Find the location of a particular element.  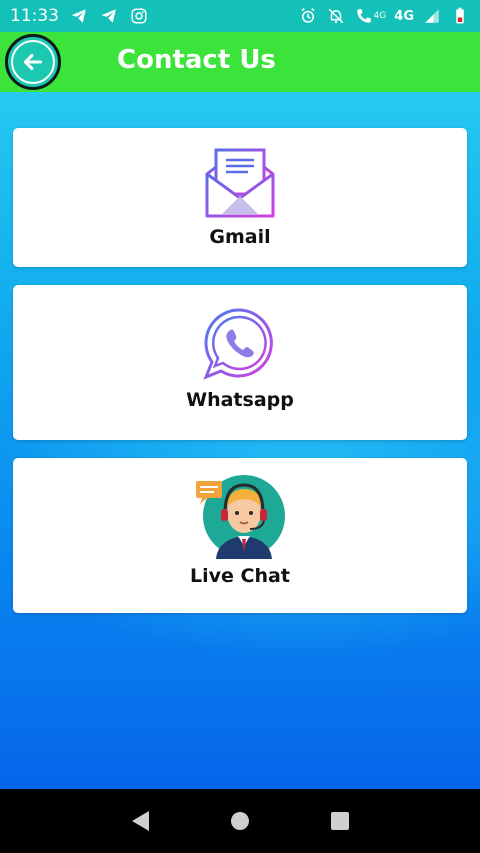

page-title: Contact Us is located at coordinates (196, 60).